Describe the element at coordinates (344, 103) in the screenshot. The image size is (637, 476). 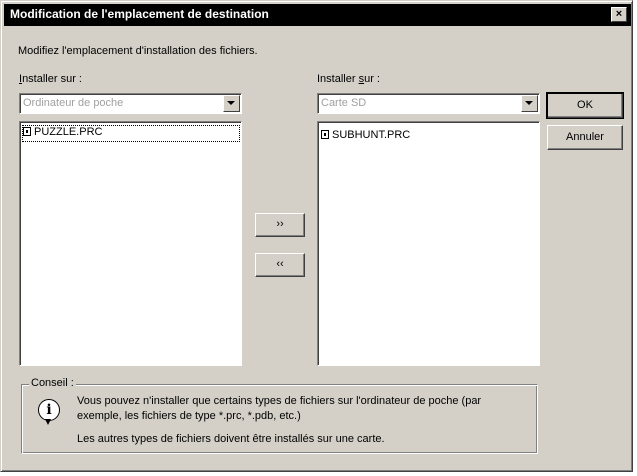
I see `right-location-value: Carte SD` at that location.